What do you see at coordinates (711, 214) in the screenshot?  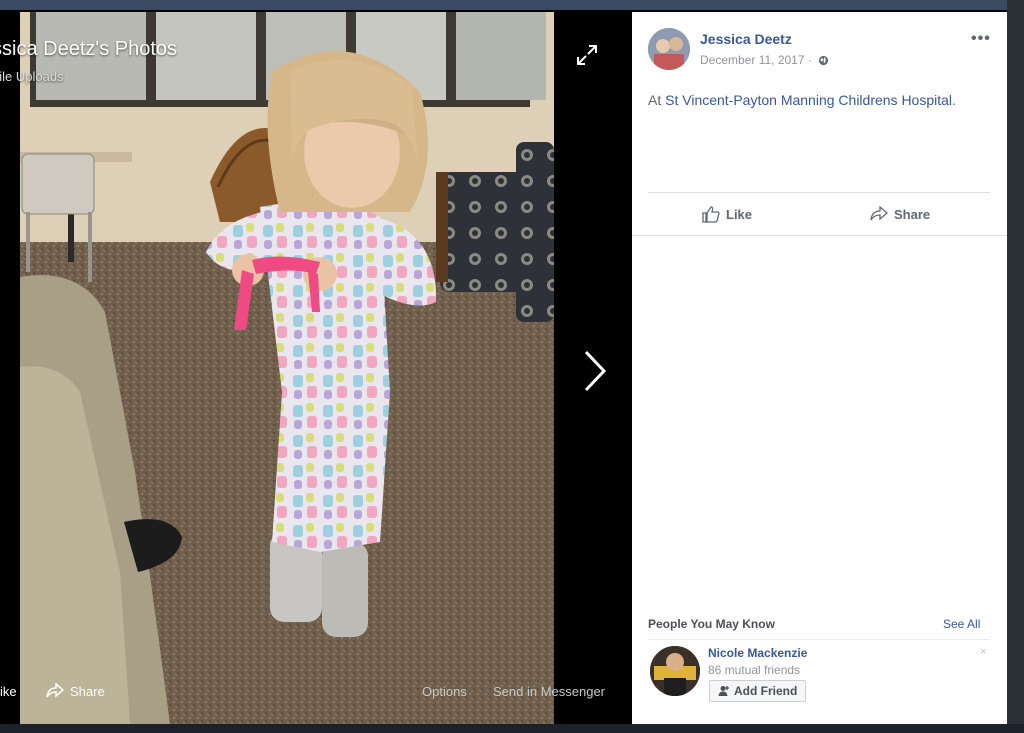 I see `thumbs-up-icon` at bounding box center [711, 214].